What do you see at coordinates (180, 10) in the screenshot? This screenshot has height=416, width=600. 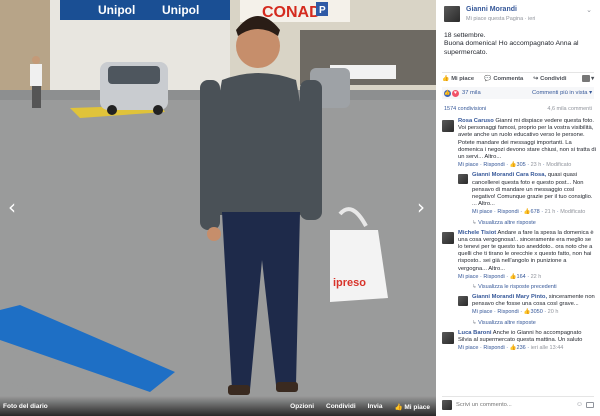 I see `sign-unipol-2: Unipol` at bounding box center [180, 10].